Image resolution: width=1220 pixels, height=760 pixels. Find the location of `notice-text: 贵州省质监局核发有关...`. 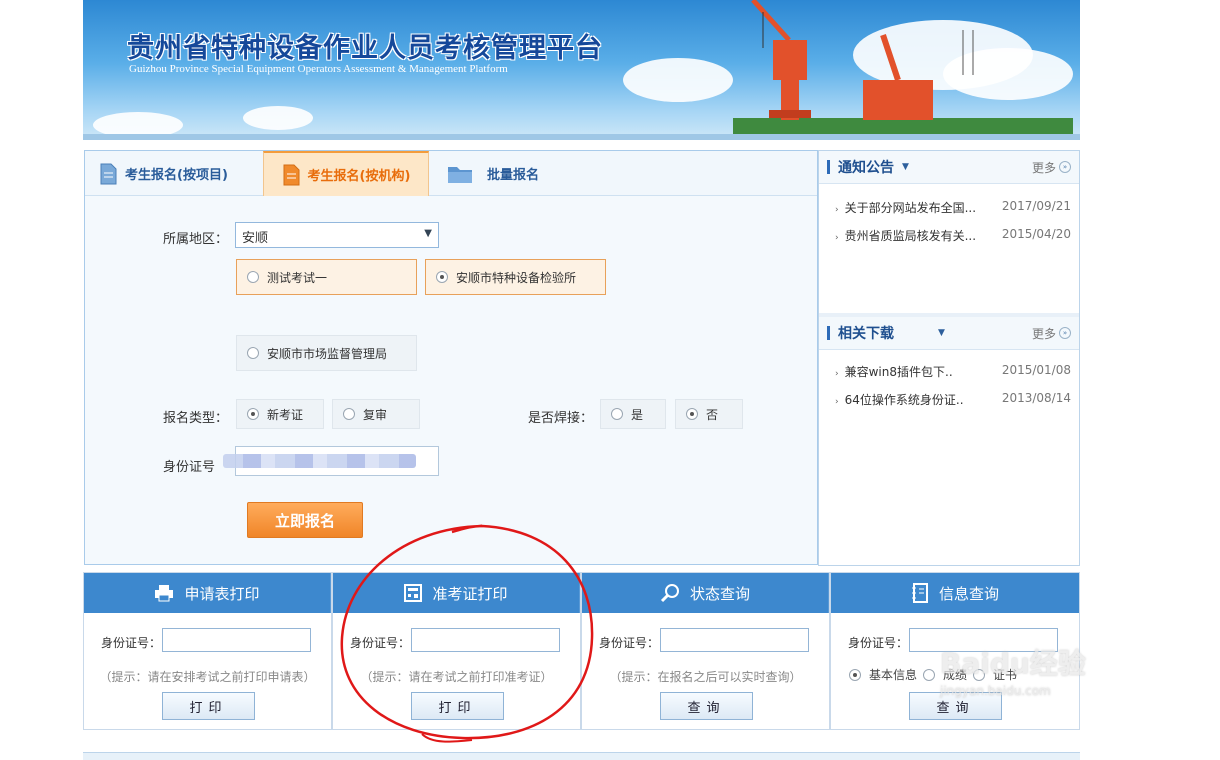

notice-text: 贵州省质监局核发有关... is located at coordinates (910, 236).